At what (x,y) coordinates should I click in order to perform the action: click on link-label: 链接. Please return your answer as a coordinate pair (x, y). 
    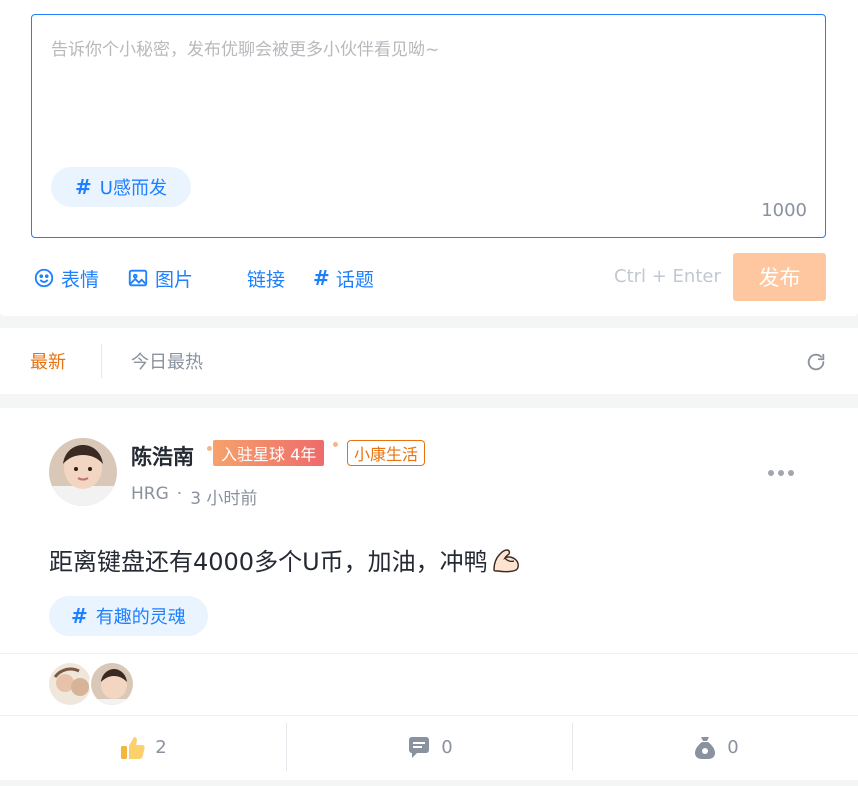
    Looking at the image, I should click on (266, 279).